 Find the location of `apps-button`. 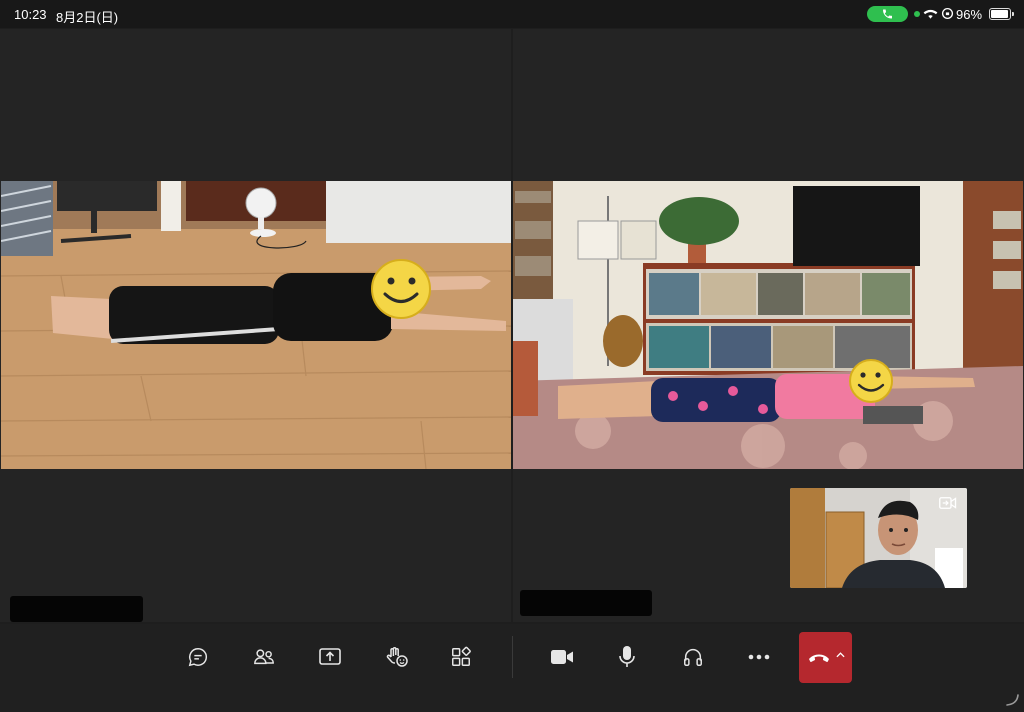

apps-button is located at coordinates (461, 657).